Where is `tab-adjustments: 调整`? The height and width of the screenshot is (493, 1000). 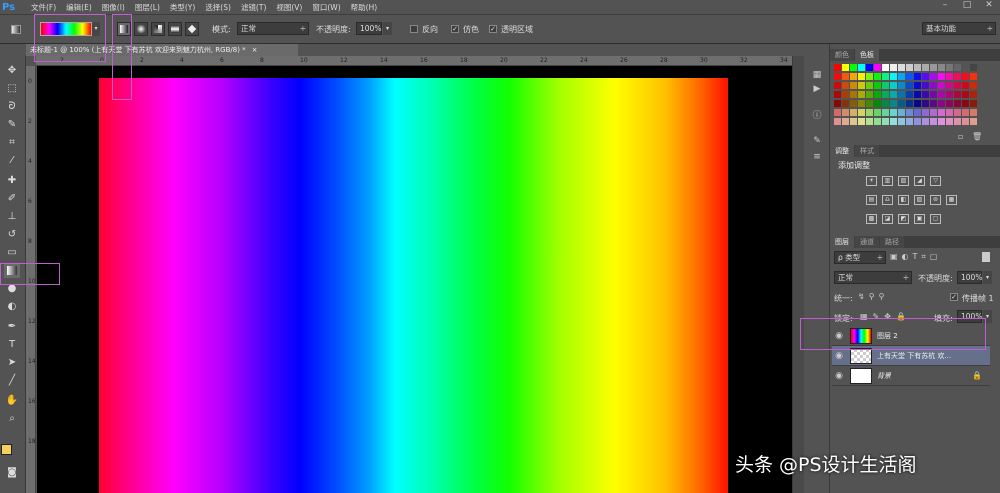
tab-adjustments: 调整 is located at coordinates (842, 151).